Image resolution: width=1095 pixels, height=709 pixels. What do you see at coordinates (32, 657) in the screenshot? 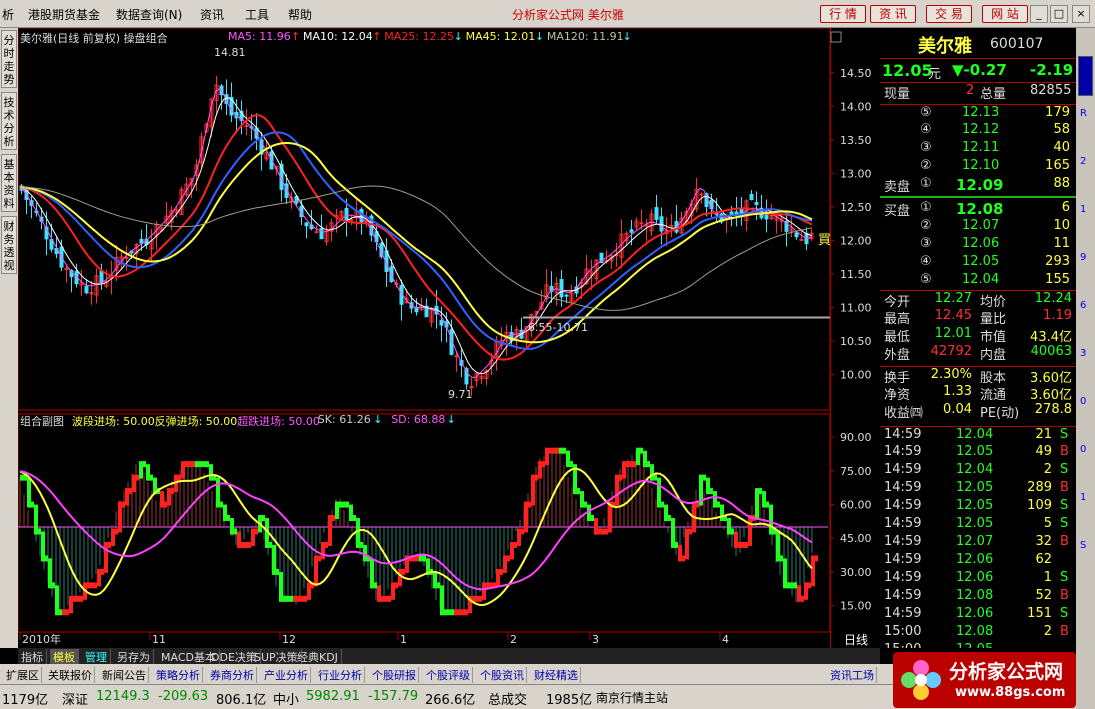
I see `indicator-tab: 指标` at bounding box center [32, 657].